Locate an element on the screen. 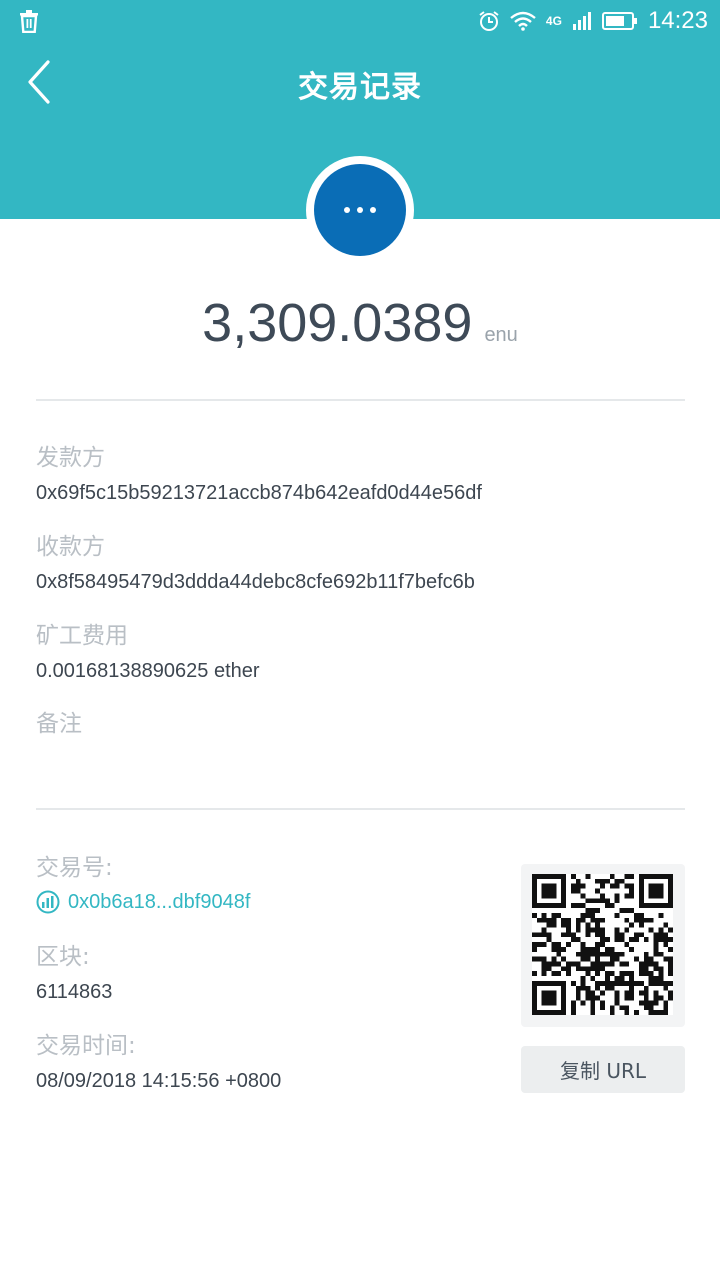 The image size is (720, 1280). tx-time-label: 交易时间: is located at coordinates (86, 1046).